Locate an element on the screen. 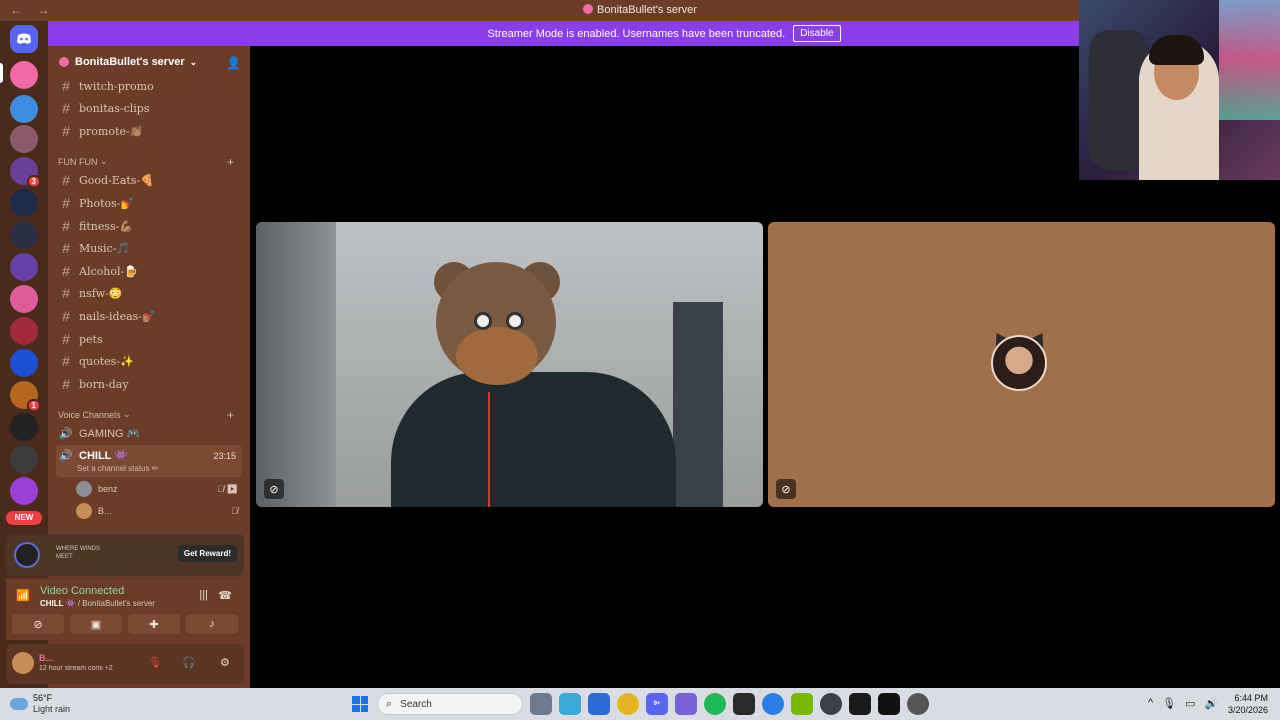 This screenshot has width=1280, height=720. channel-bonitas-clips: # bonitas-clips is located at coordinates (149, 108).